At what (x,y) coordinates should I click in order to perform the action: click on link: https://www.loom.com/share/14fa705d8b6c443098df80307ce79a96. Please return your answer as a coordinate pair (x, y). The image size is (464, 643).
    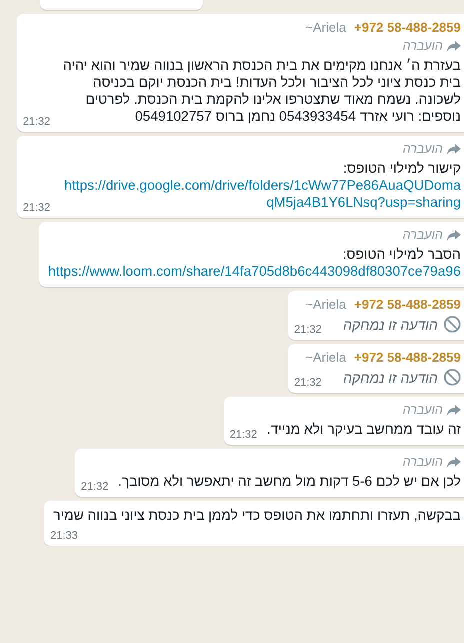
    Looking at the image, I should click on (254, 271).